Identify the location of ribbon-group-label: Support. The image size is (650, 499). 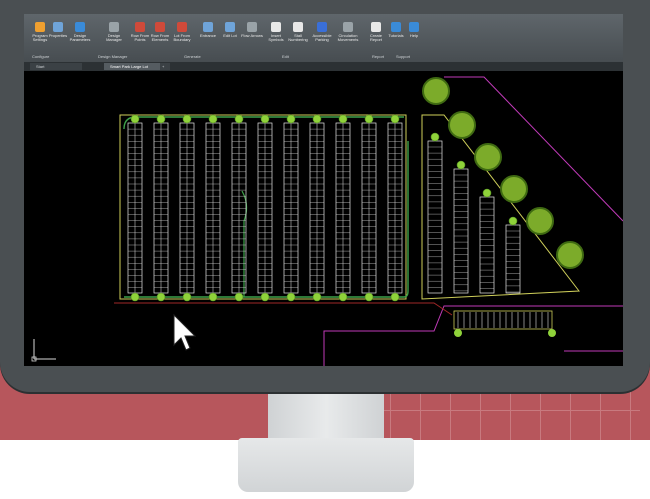
(403, 56).